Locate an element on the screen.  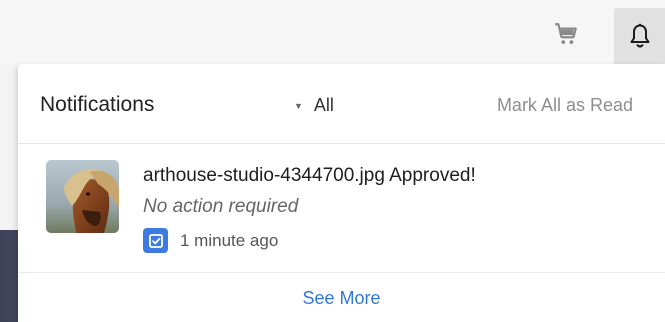
cart-icon is located at coordinates (566, 33).